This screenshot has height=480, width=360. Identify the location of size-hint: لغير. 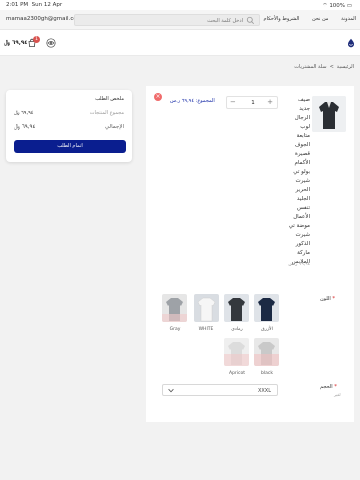
(337, 394).